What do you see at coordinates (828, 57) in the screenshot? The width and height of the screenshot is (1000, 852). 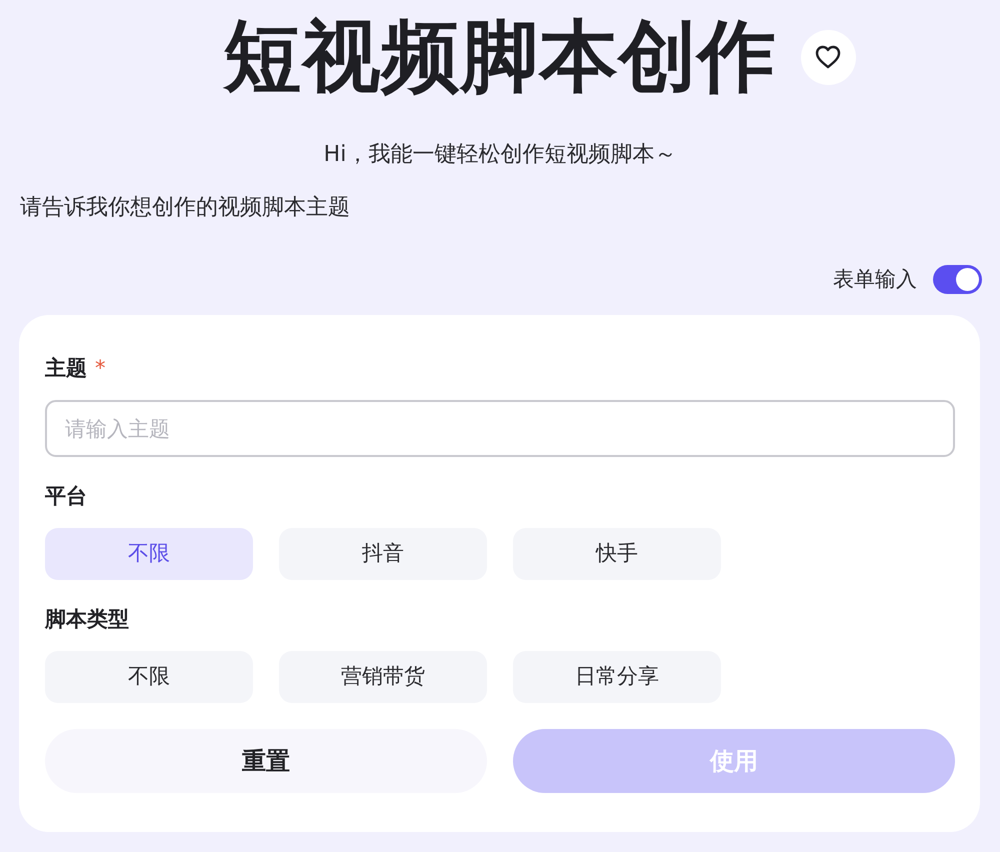 I see `heart-icon` at bounding box center [828, 57].